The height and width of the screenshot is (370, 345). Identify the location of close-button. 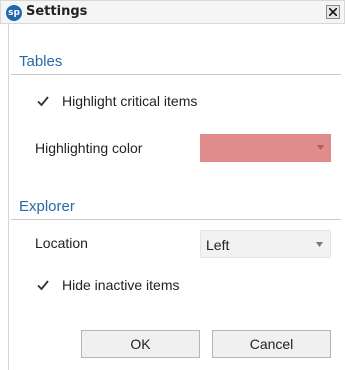
(333, 12).